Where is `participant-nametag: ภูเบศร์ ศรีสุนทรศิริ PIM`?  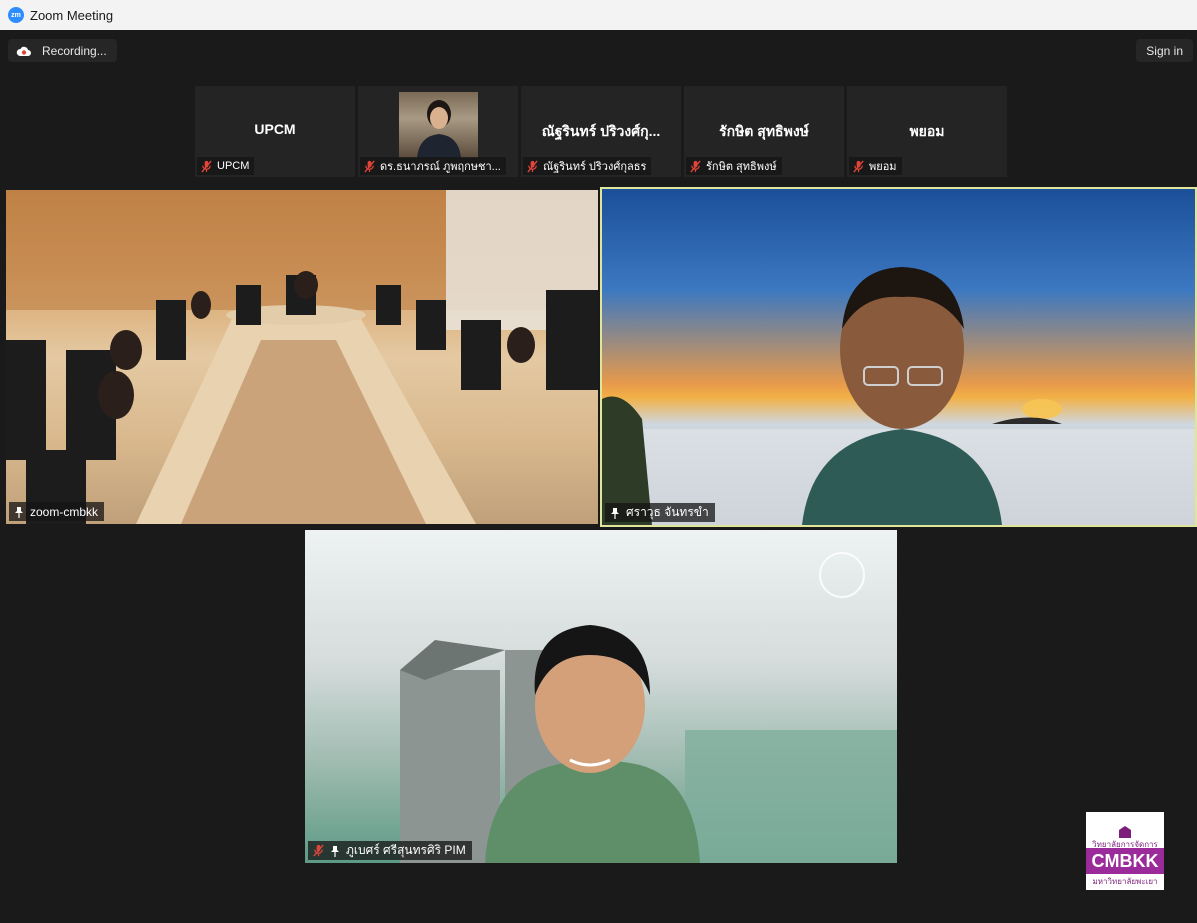 participant-nametag: ภูเบศร์ ศรีสุนทรศิริ PIM is located at coordinates (390, 850).